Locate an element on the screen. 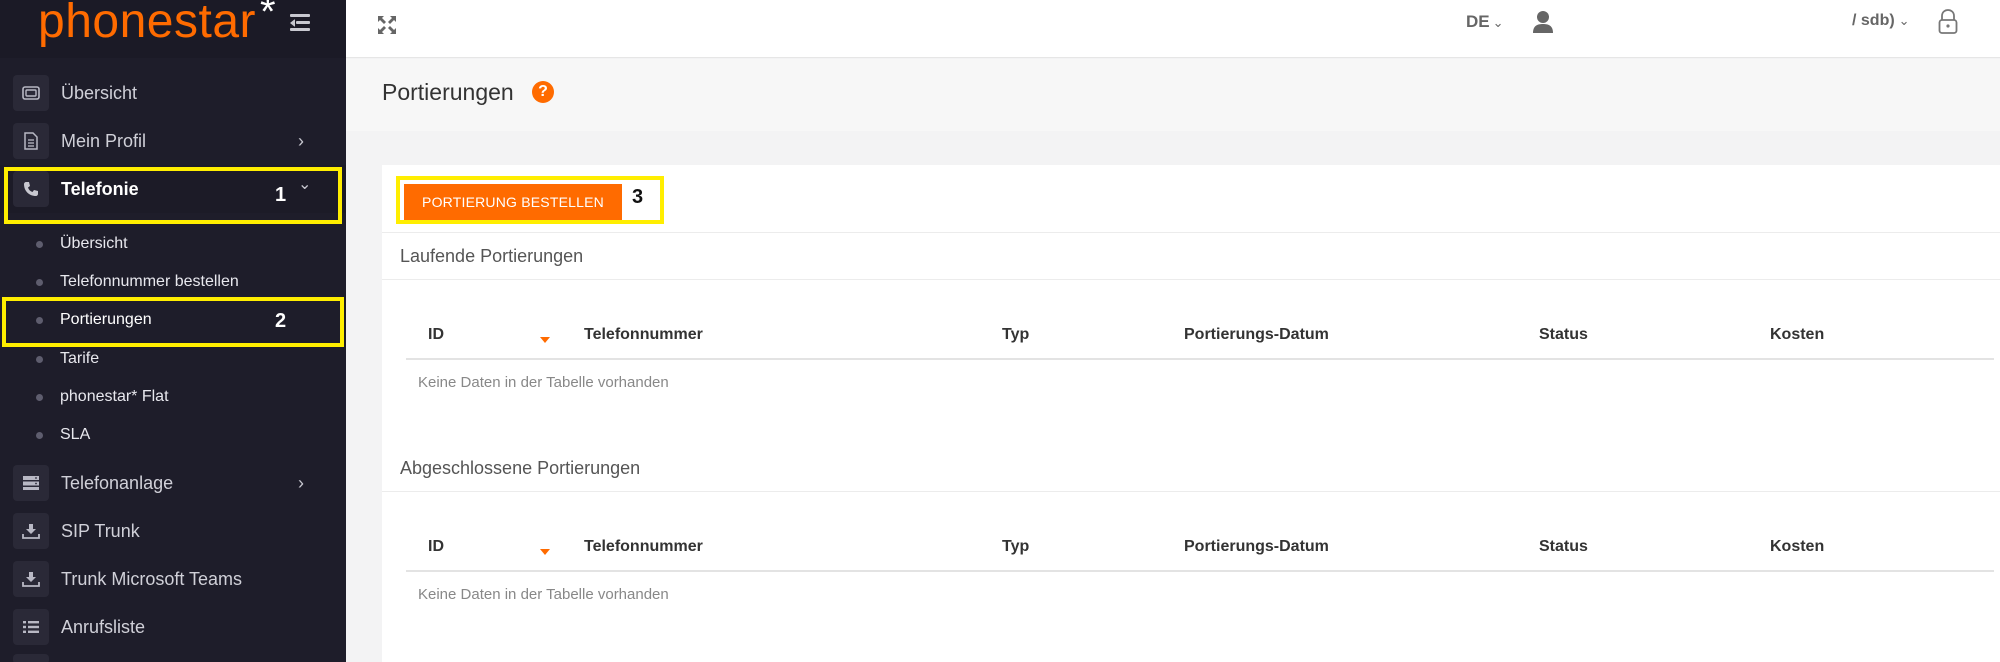 The height and width of the screenshot is (662, 2000). topbar: DE ⌄ / sdb) ⌄ is located at coordinates (1173, 29).